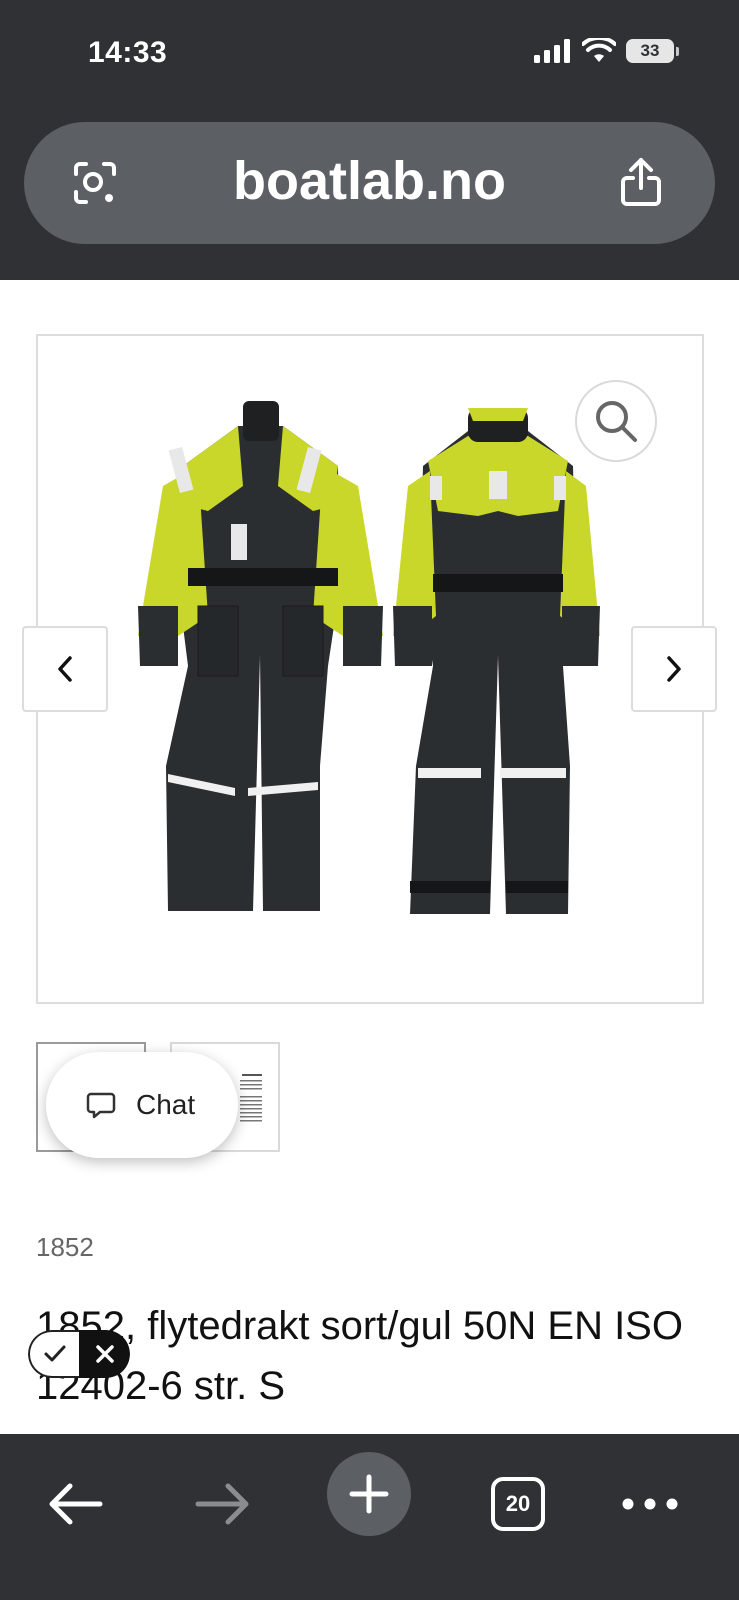 The width and height of the screenshot is (739, 1600). I want to click on tabs-button: 20, so click(518, 1504).